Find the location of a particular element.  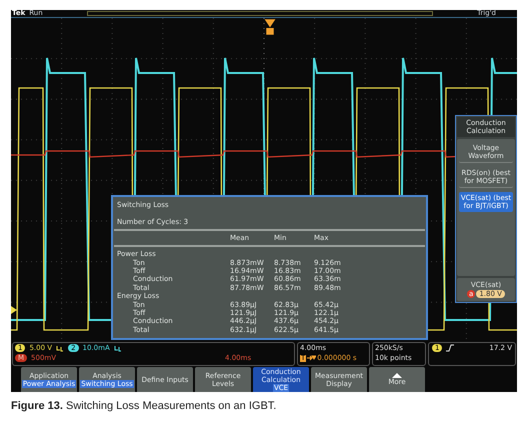

rising-edge-icon is located at coordinates (450, 348).